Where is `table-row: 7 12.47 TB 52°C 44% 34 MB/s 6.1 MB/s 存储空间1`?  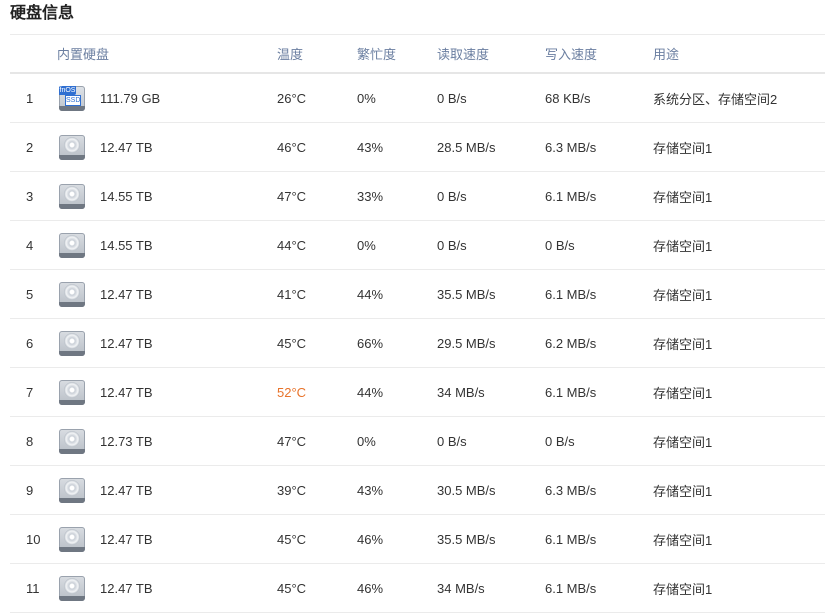
table-row: 7 12.47 TB 52°C 44% 34 MB/s 6.1 MB/s 存储空间1 is located at coordinates (417, 392).